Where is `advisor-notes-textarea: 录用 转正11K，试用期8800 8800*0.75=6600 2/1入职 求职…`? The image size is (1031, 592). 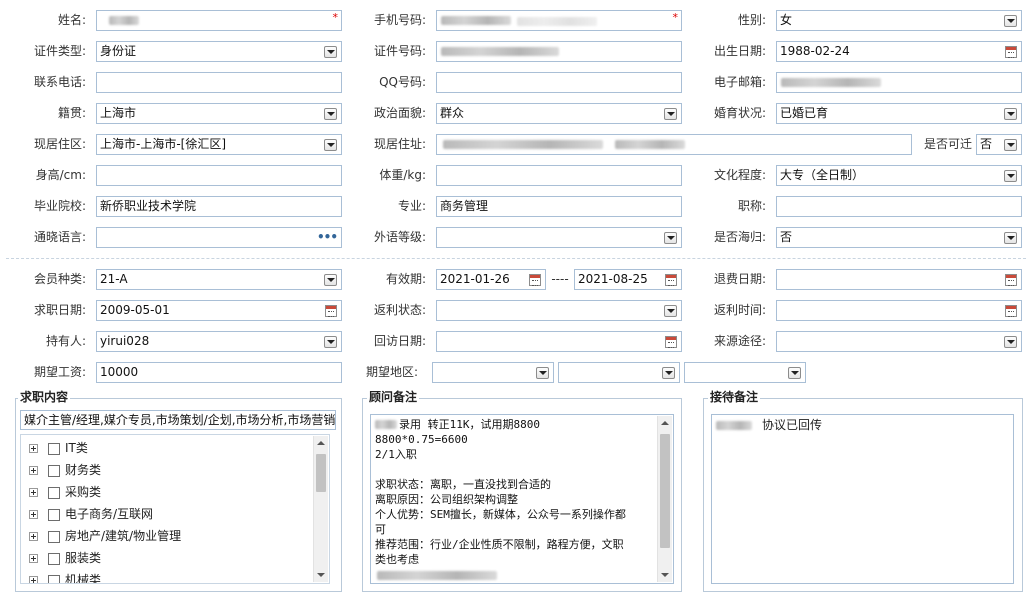 advisor-notes-textarea: 录用 转正11K，试用期8800 8800*0.75=6600 2/1入职 求职… is located at coordinates (522, 499).